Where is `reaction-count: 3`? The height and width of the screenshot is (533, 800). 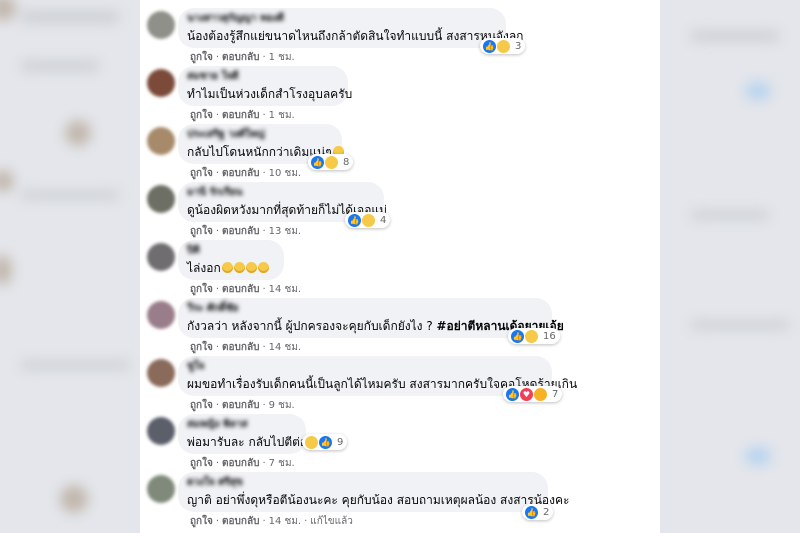 reaction-count: 3 is located at coordinates (518, 46).